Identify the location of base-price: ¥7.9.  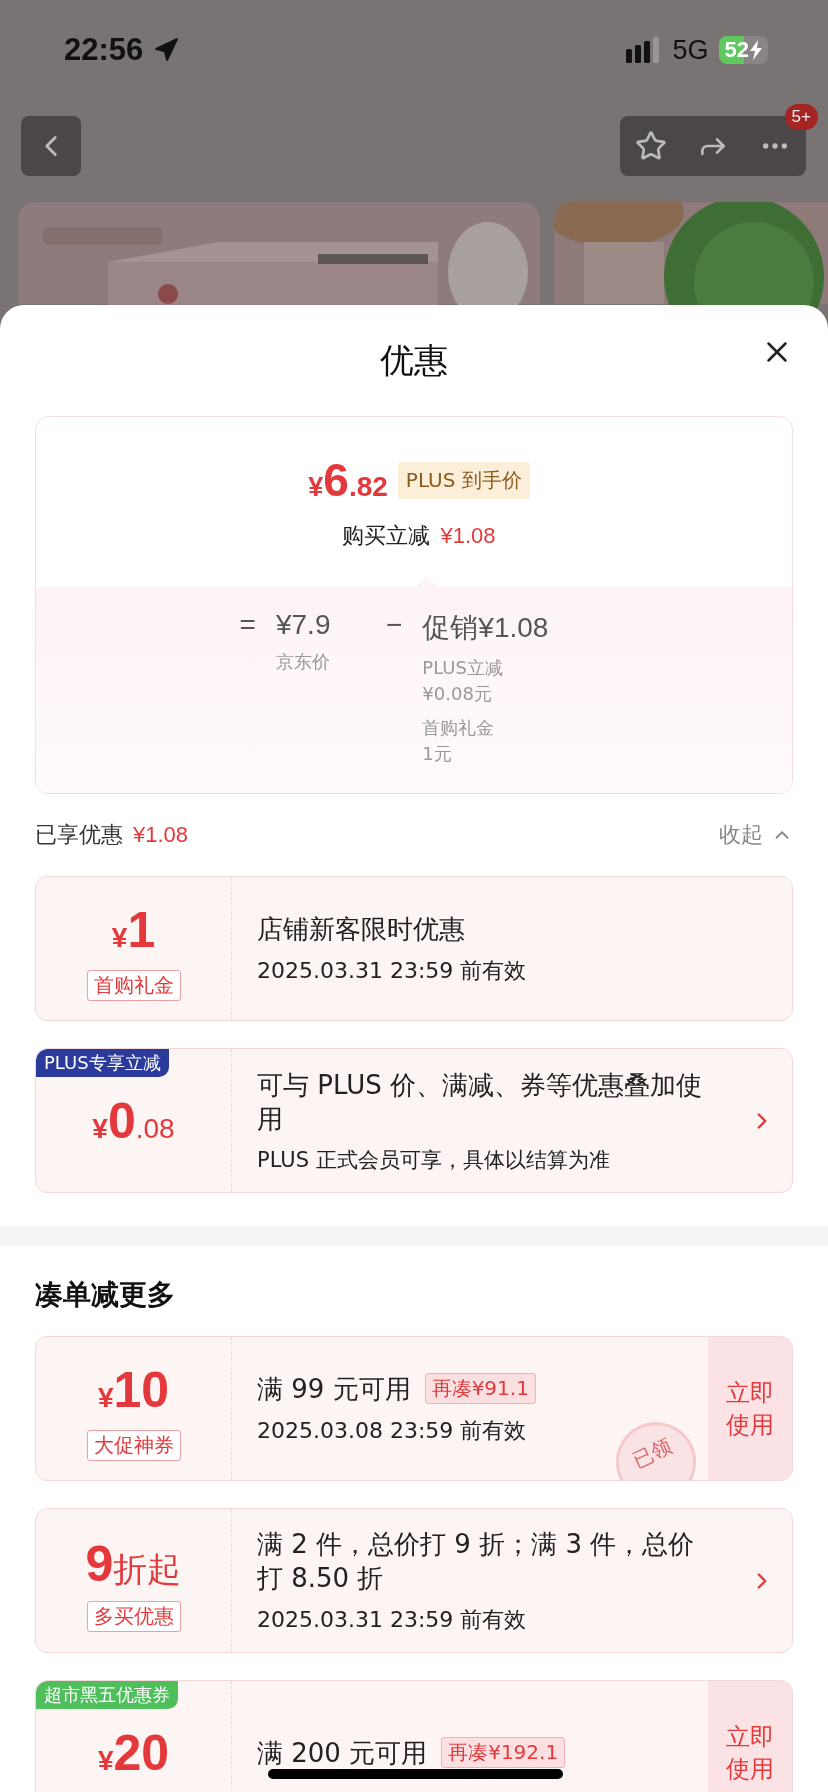
(303, 624).